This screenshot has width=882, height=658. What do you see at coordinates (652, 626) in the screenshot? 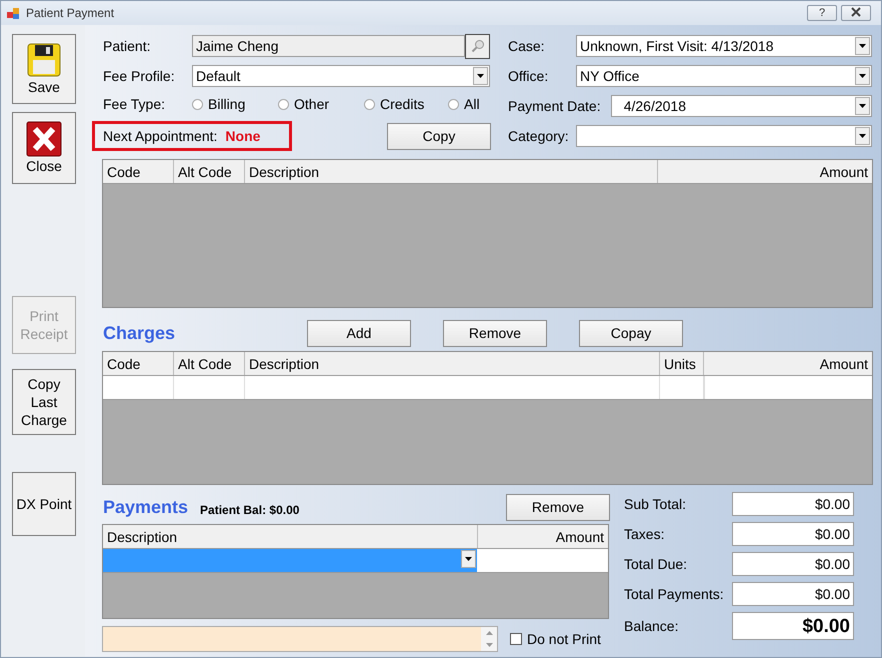
I see `total-label: Balance:` at bounding box center [652, 626].